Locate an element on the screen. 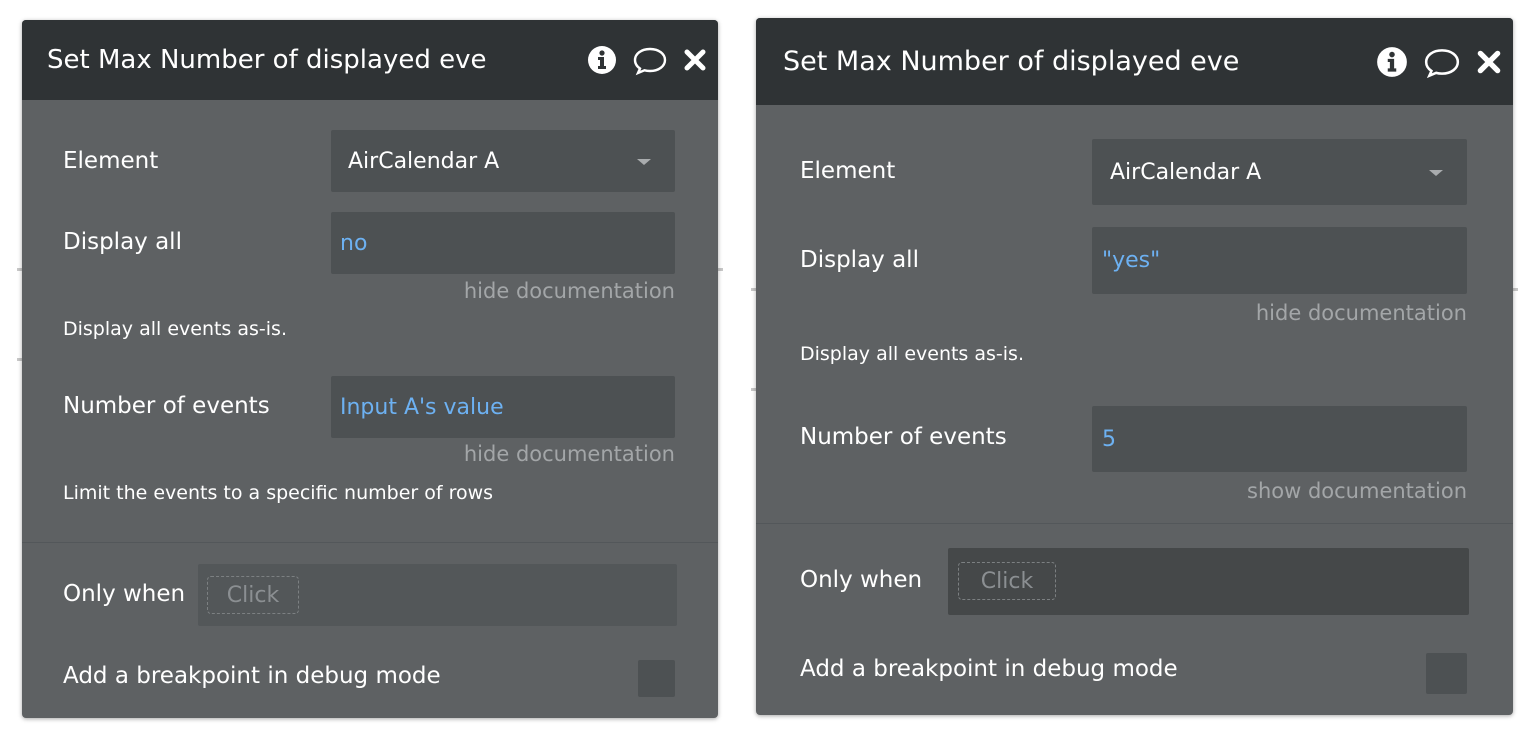 The image size is (1530, 740). display-all-value: no is located at coordinates (354, 243).